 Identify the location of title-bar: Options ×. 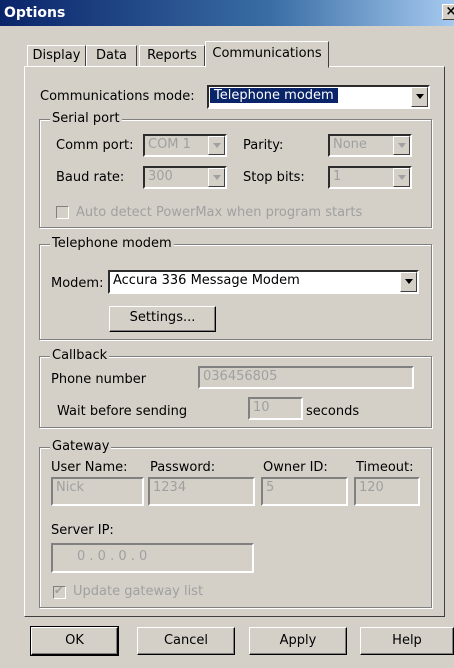
(227, 13).